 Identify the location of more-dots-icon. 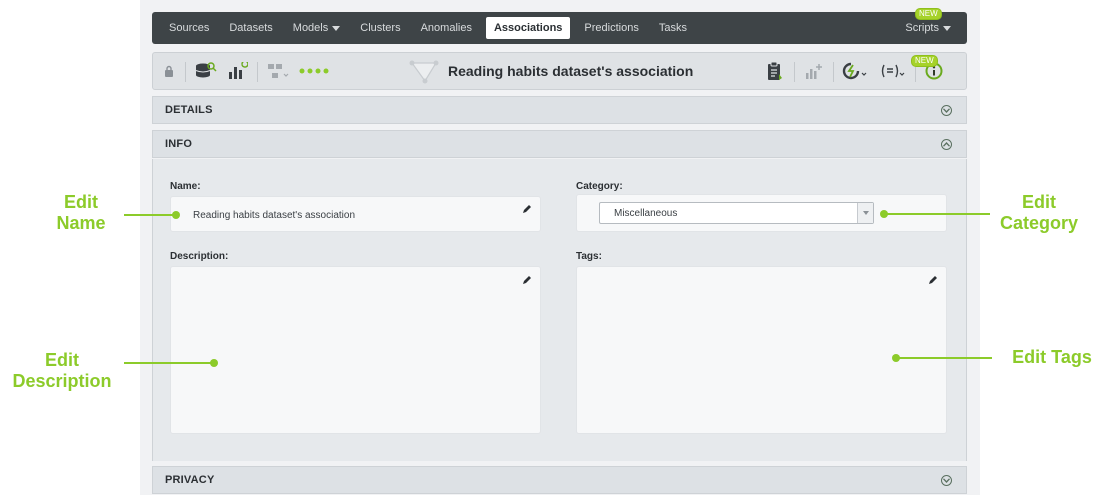
(314, 71).